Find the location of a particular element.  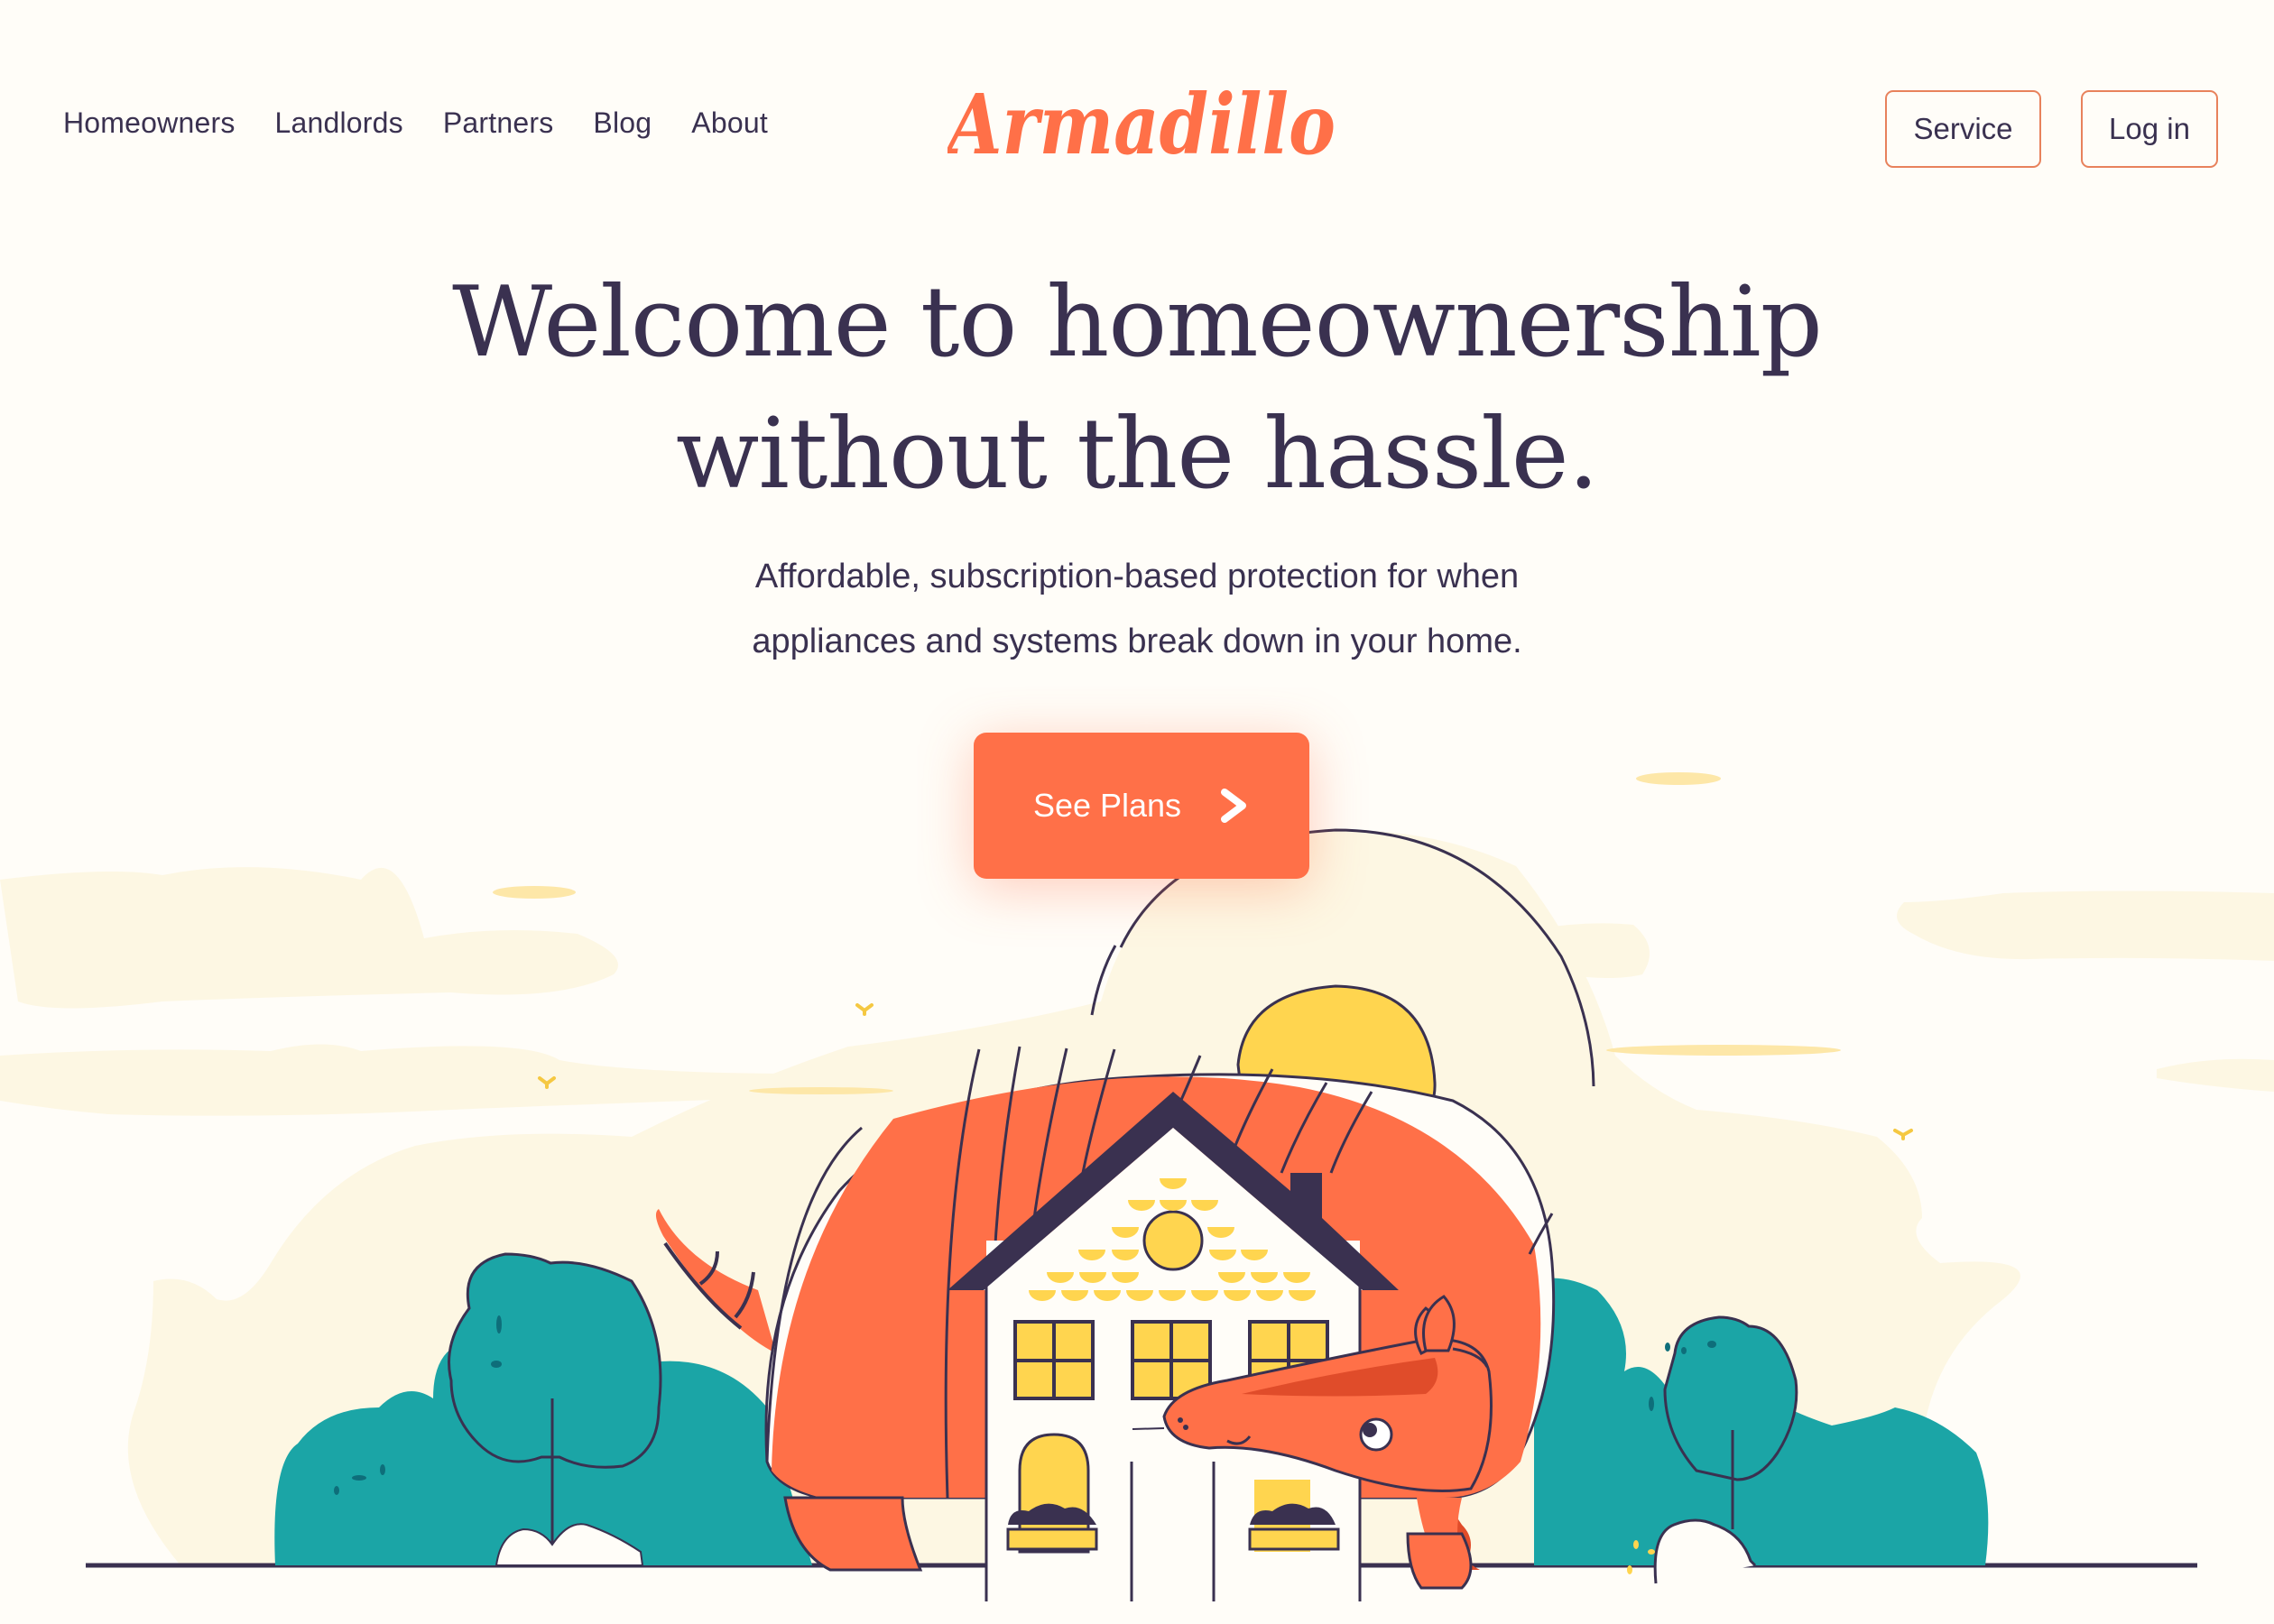

nav-link-landlords: Landlords is located at coordinates (339, 123).